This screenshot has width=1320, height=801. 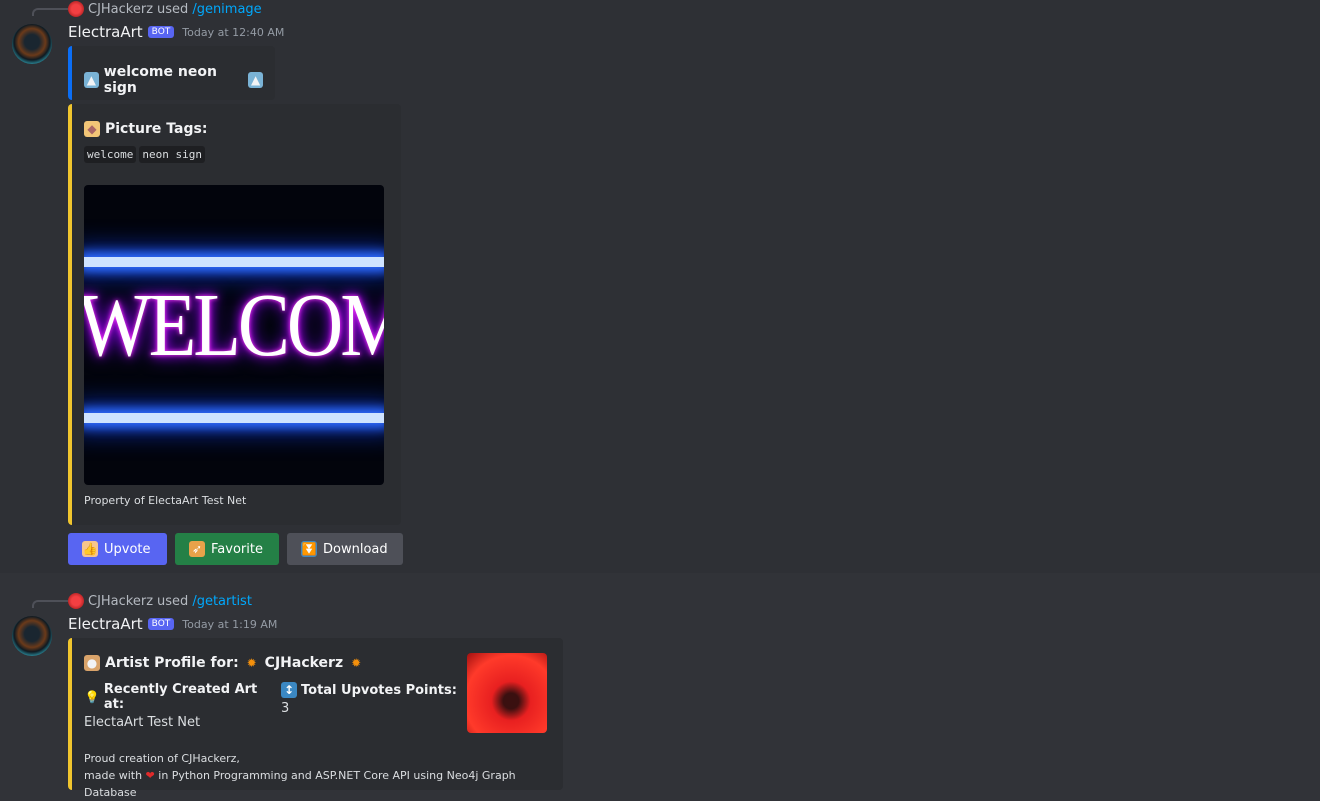 I want to click on embed-title: Picture Tags:, so click(x=156, y=129).